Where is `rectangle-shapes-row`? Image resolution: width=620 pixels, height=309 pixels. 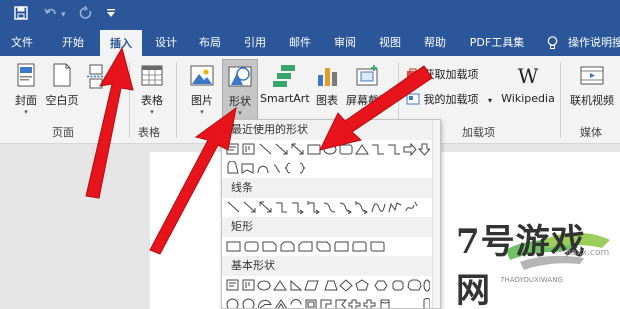
rectangle-shapes-row is located at coordinates (331, 246).